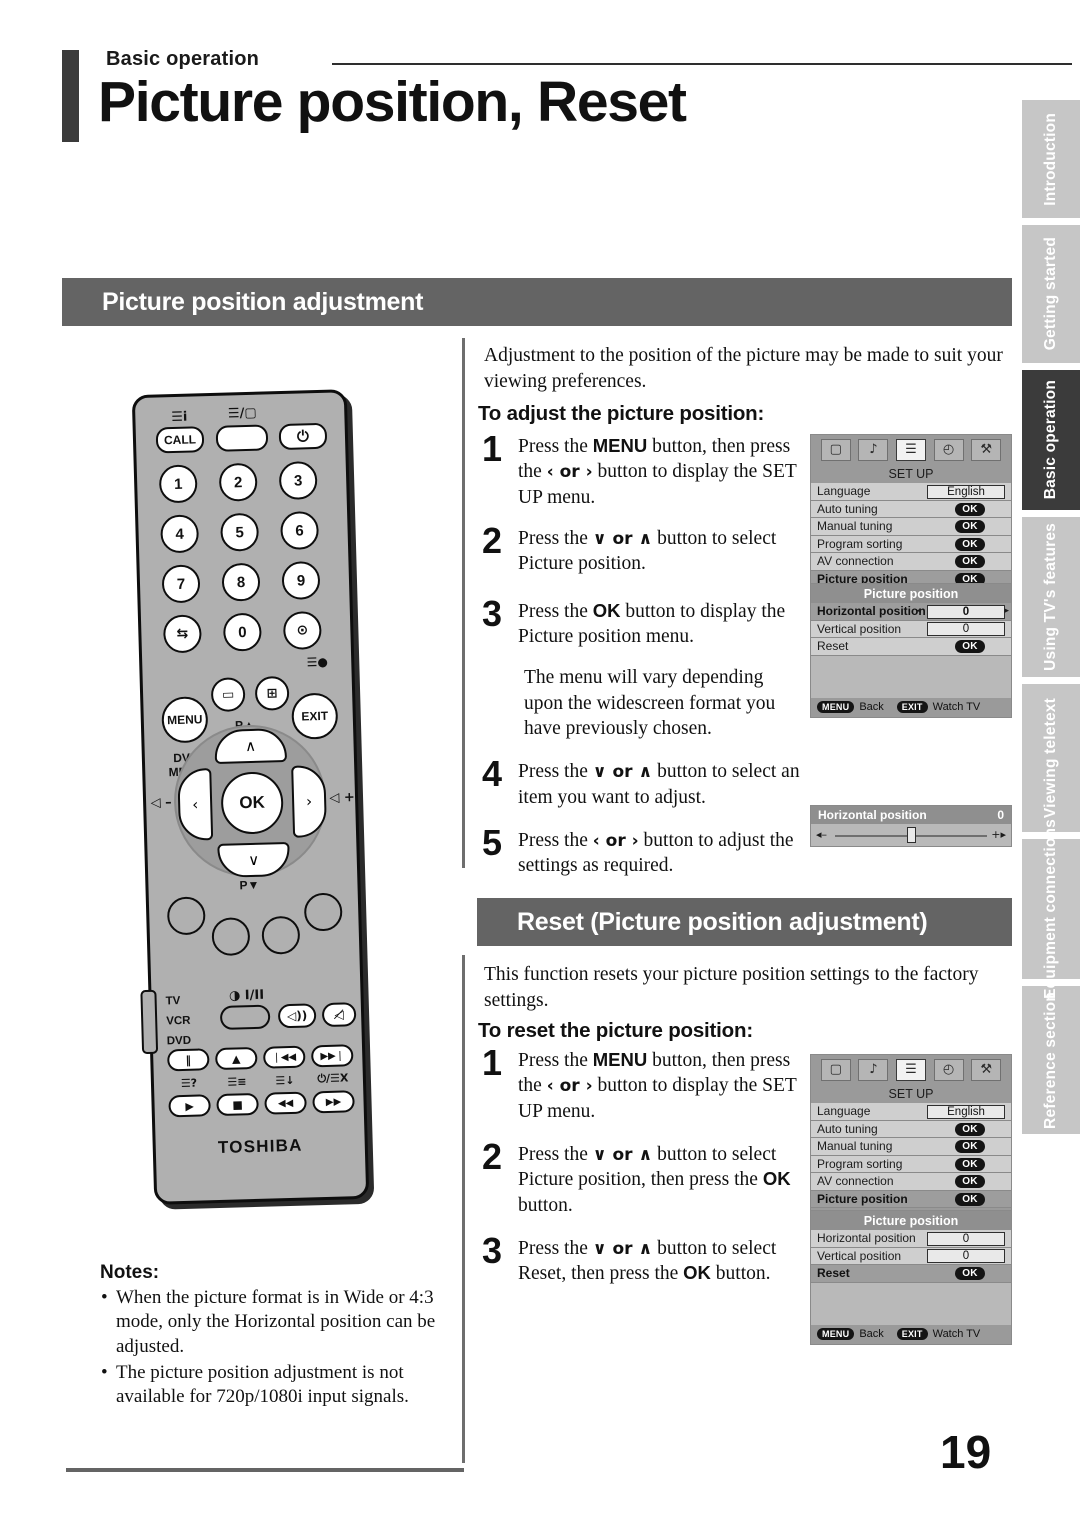 This screenshot has width=1080, height=1527. What do you see at coordinates (309, 801) in the screenshot?
I see `nav-right-button: ›` at bounding box center [309, 801].